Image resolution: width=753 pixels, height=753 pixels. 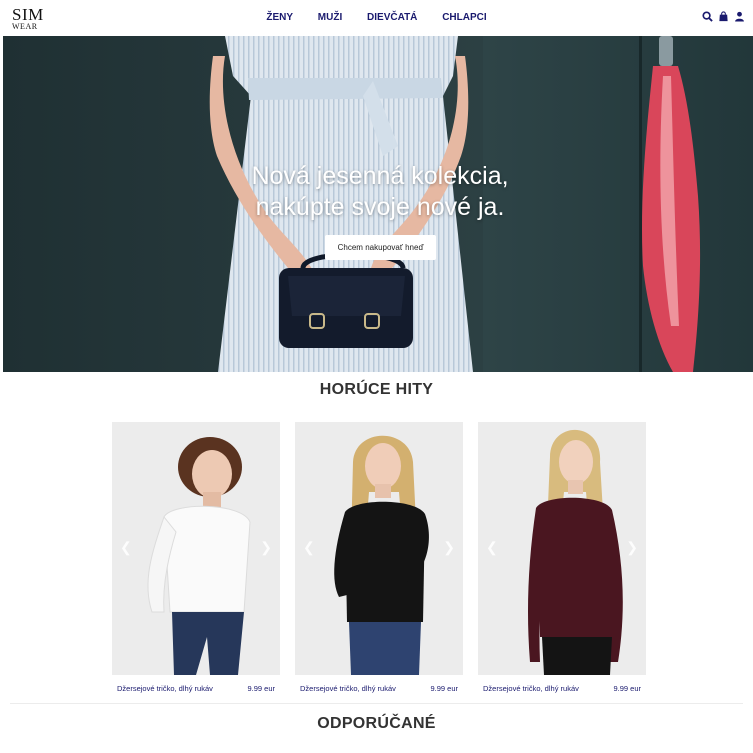 I want to click on main-nav: ŽENY MUŽI DIEVČATÁ CHLAPCI, so click(x=376, y=17).